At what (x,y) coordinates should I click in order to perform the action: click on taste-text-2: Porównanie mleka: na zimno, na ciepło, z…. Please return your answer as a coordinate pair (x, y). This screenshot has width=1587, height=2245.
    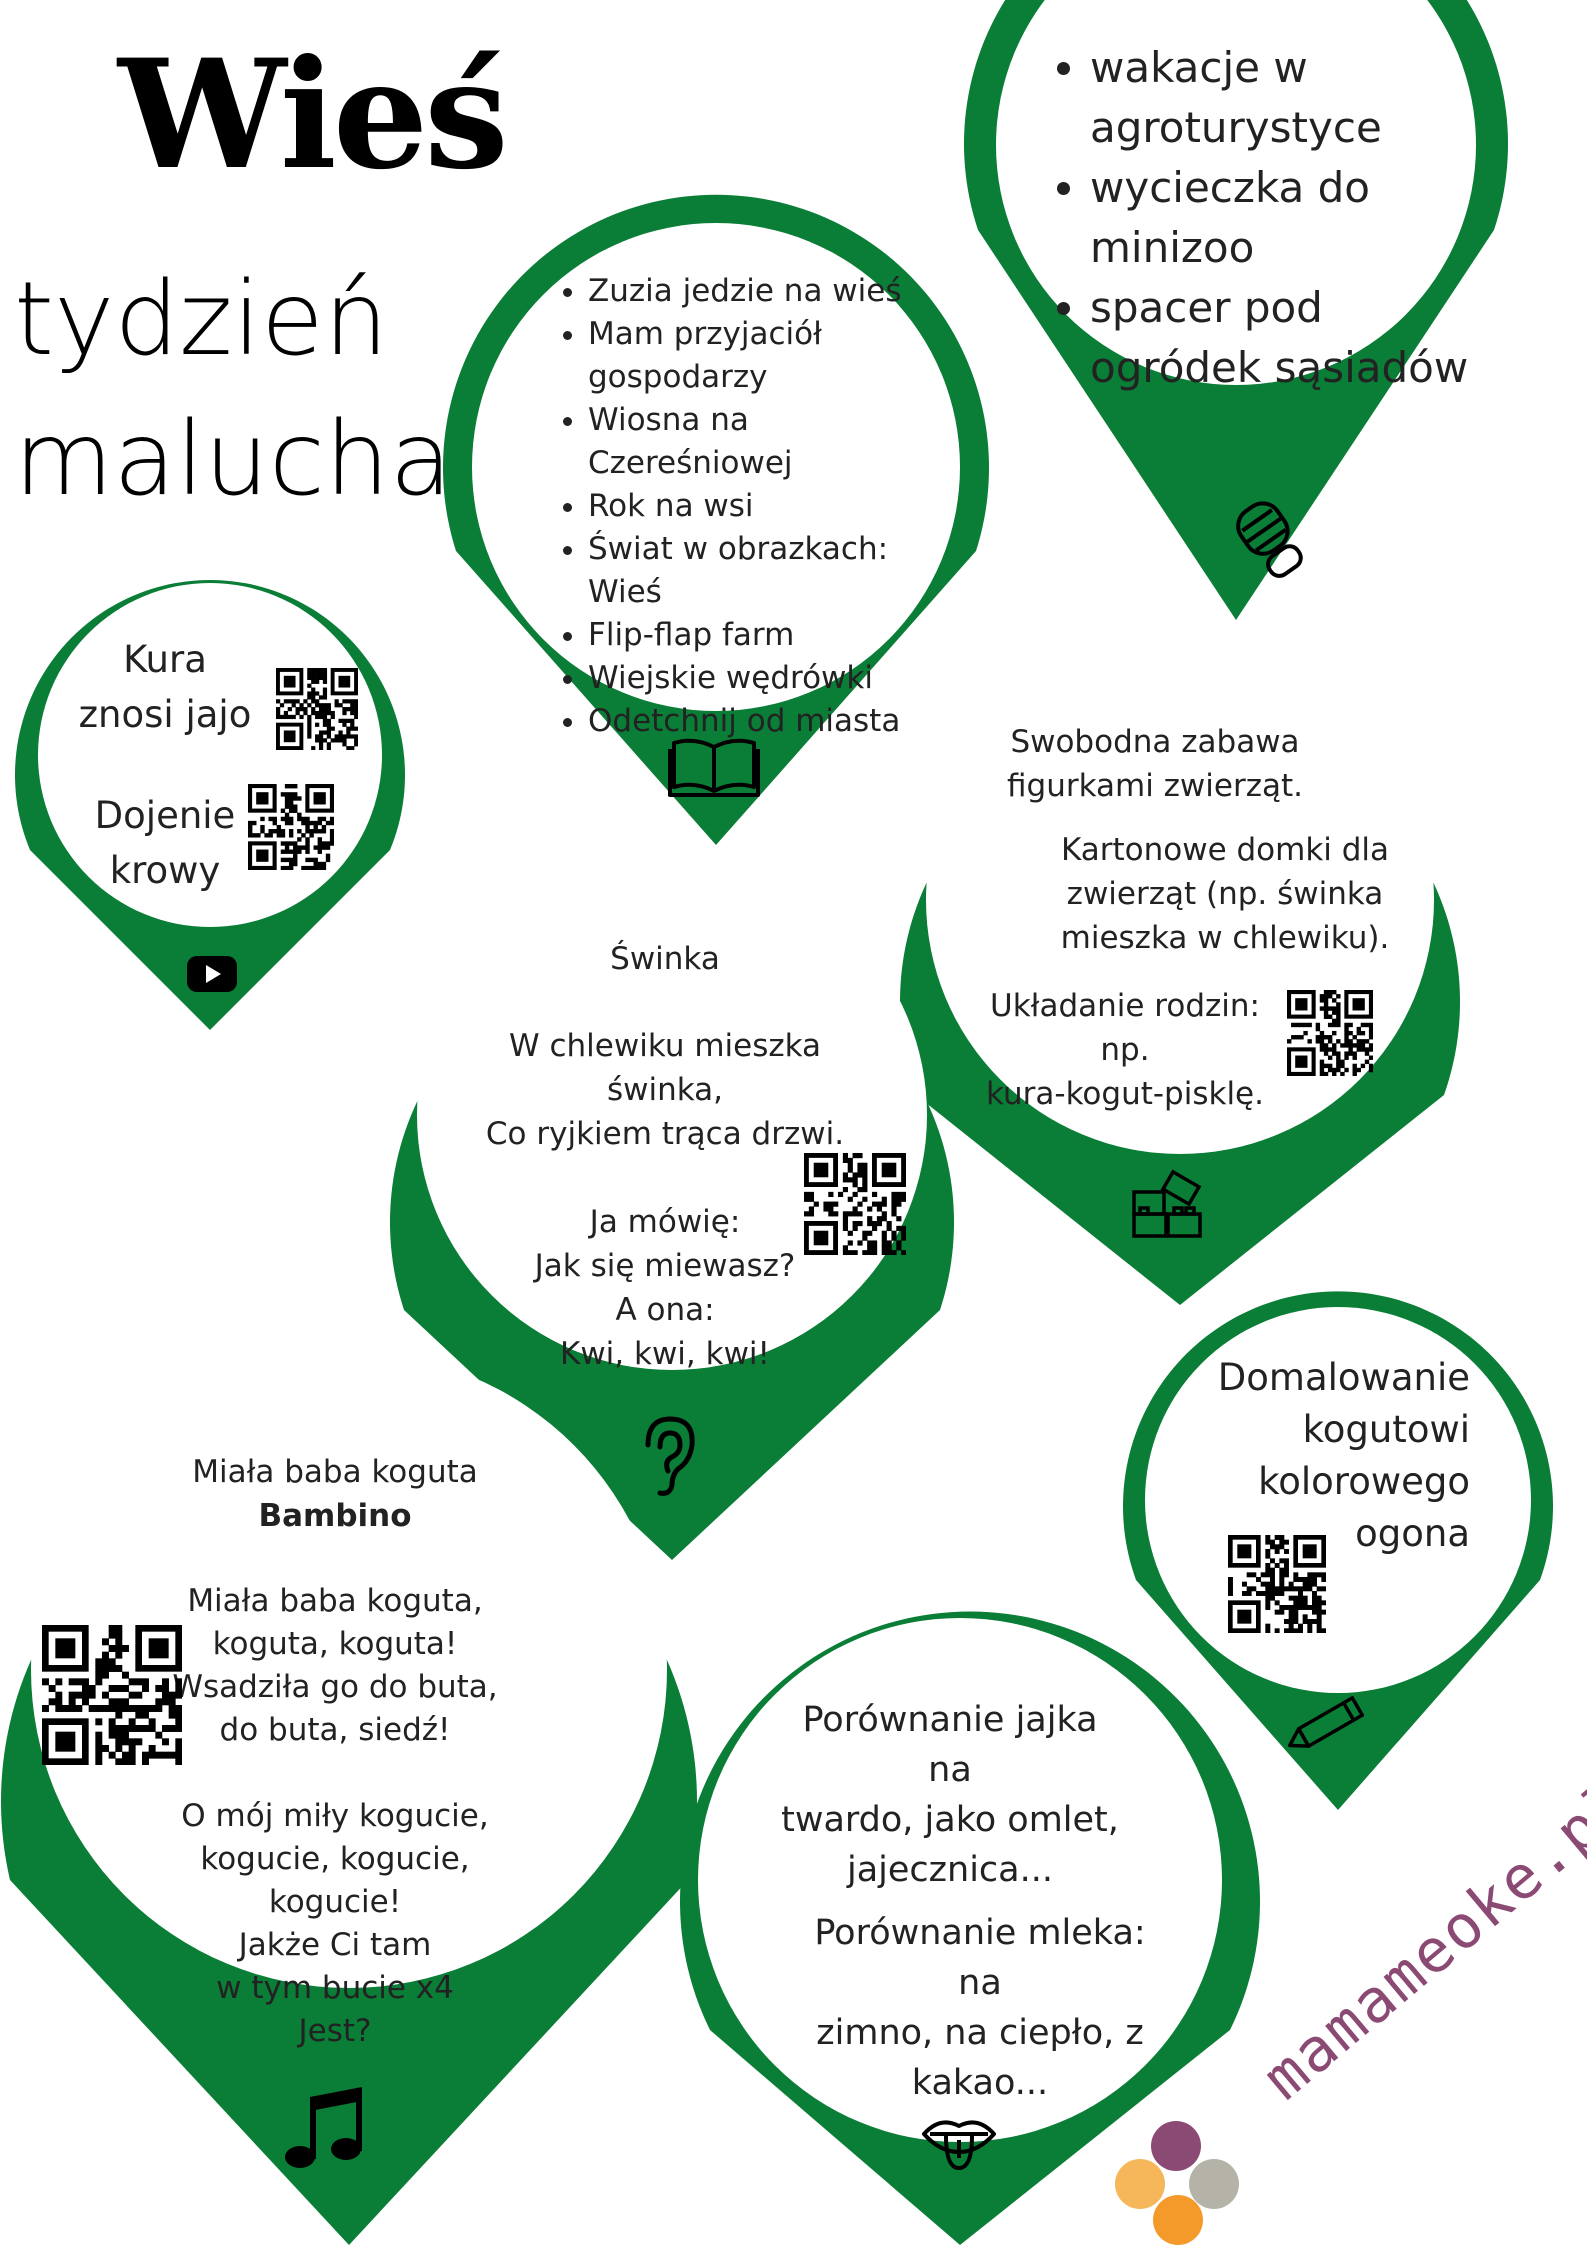
    Looking at the image, I should click on (980, 2008).